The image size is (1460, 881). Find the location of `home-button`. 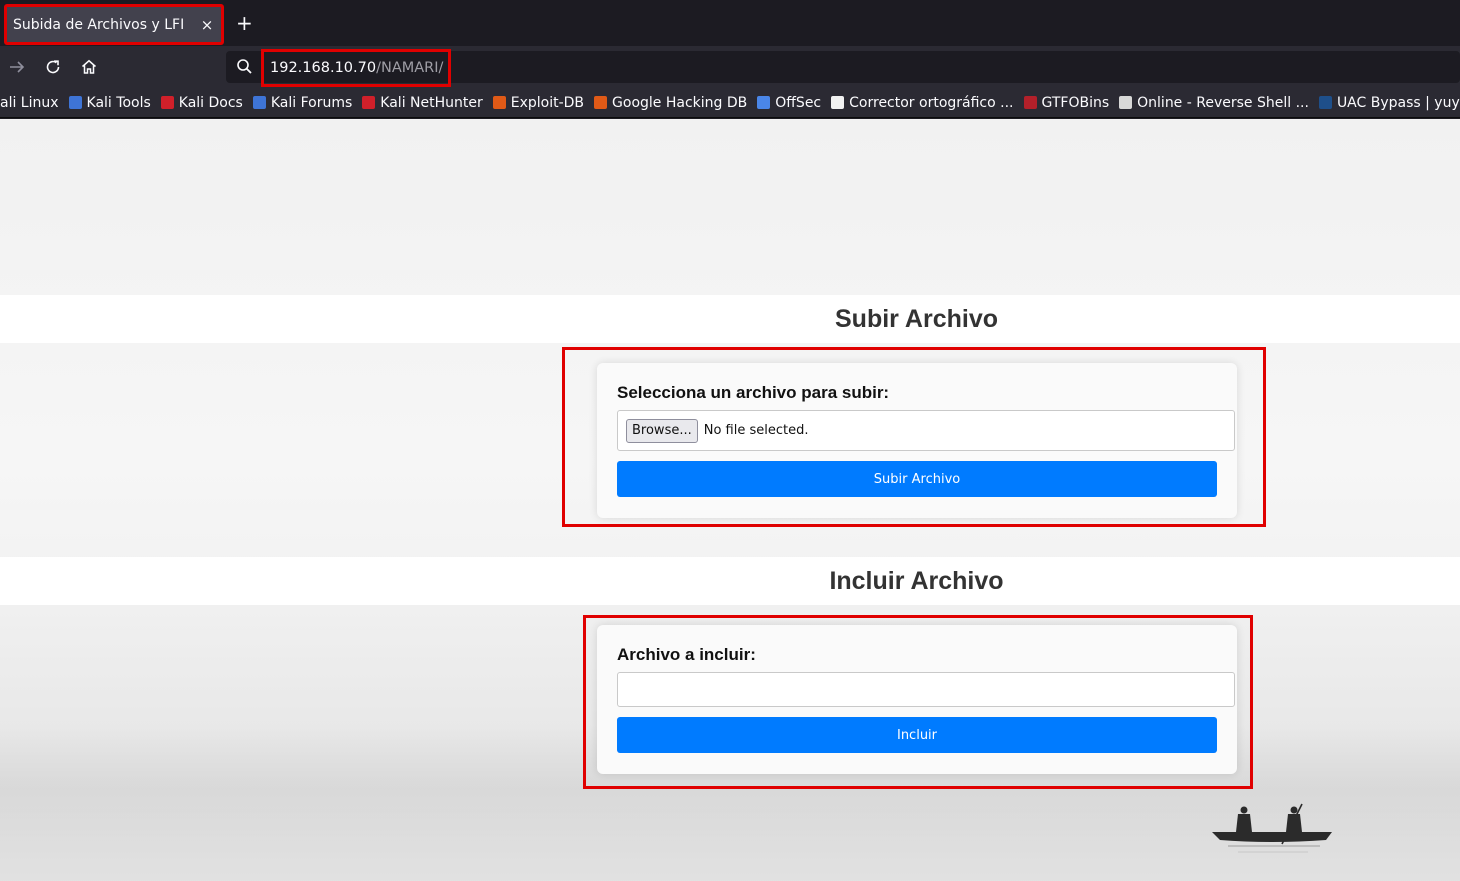

home-button is located at coordinates (89, 67).